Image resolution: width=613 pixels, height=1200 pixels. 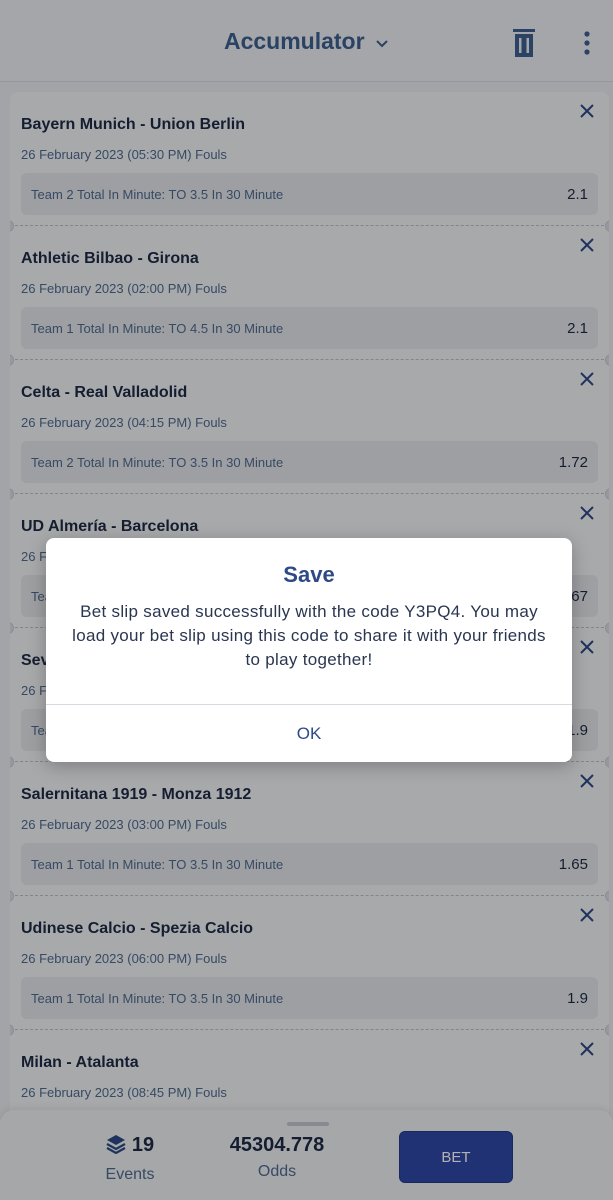 What do you see at coordinates (309, 574) in the screenshot?
I see `dialog-title: Save` at bounding box center [309, 574].